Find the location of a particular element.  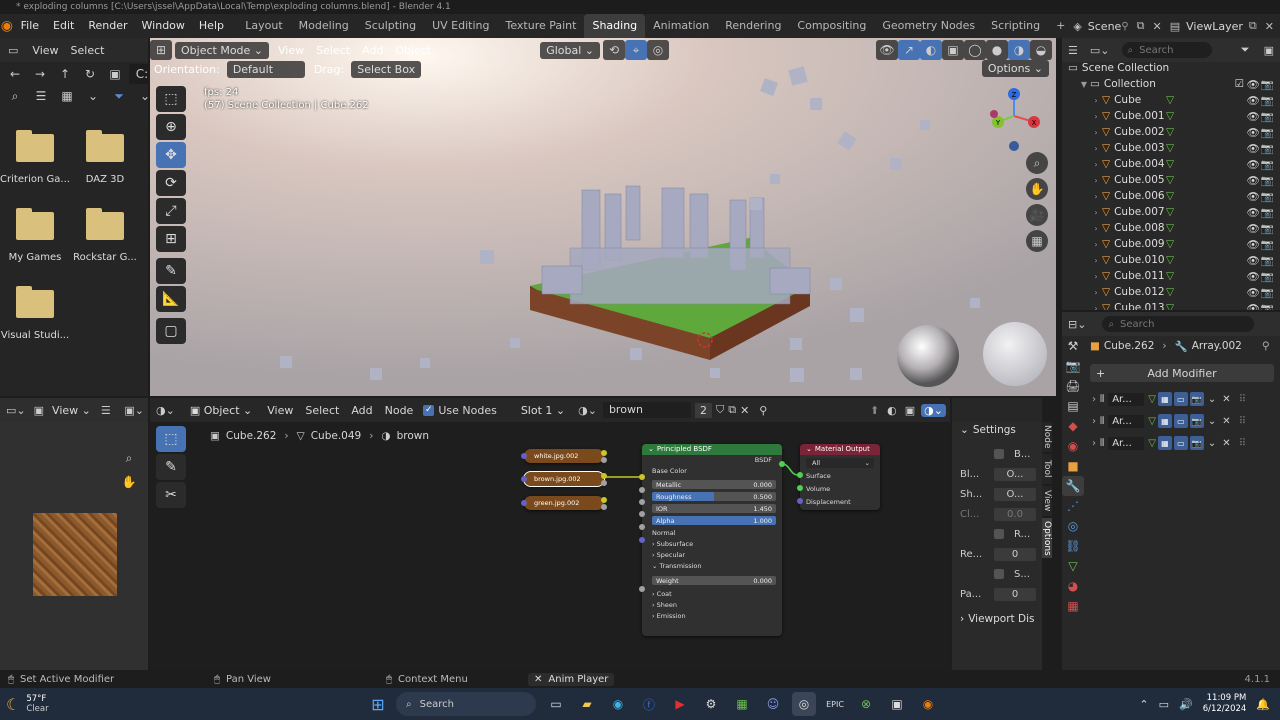

checkbox-icon is located at coordinates (999, 574).